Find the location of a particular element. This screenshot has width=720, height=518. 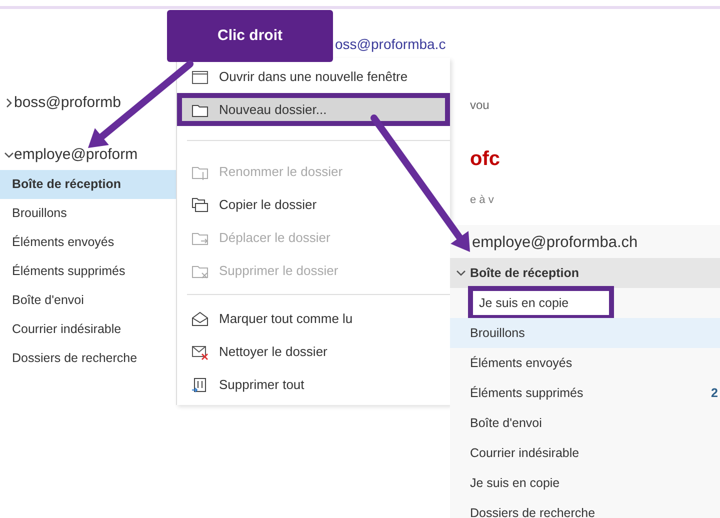

sender-text: oss@proformba.c is located at coordinates (390, 44).